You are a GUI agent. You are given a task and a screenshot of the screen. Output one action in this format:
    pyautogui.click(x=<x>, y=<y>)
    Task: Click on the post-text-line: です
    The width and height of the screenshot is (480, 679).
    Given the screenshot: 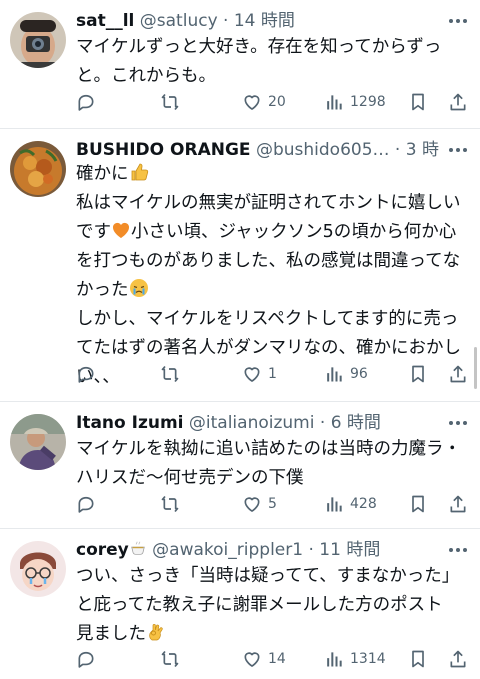 What is the action you would take?
    pyautogui.click(x=93, y=232)
    